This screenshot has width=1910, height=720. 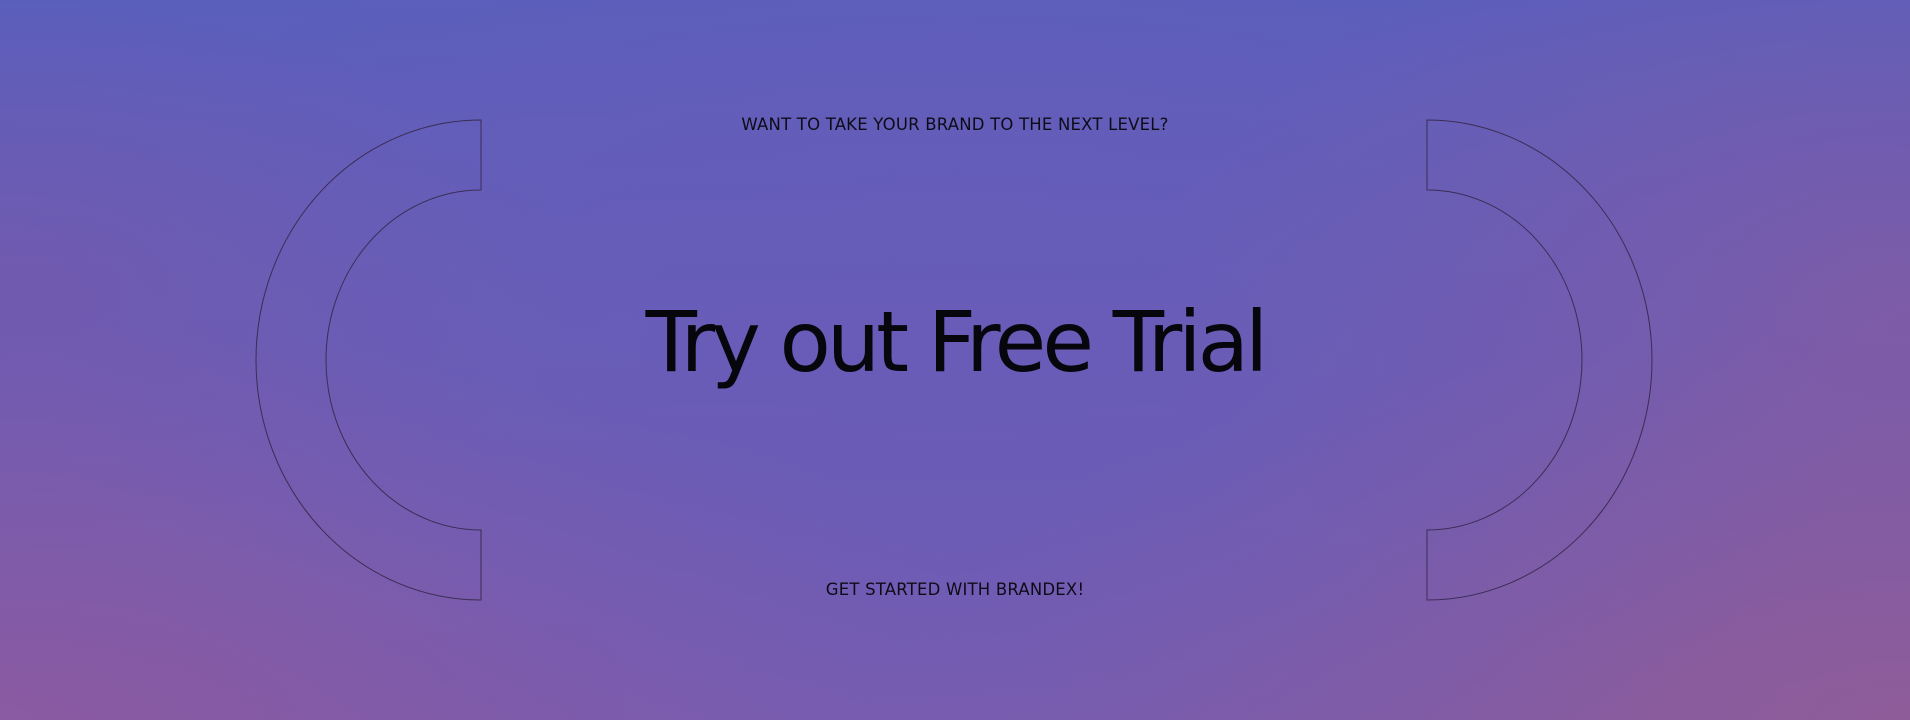 I want to click on get-started-link: GET STARTED WITH BRANDEX!, so click(x=955, y=589).